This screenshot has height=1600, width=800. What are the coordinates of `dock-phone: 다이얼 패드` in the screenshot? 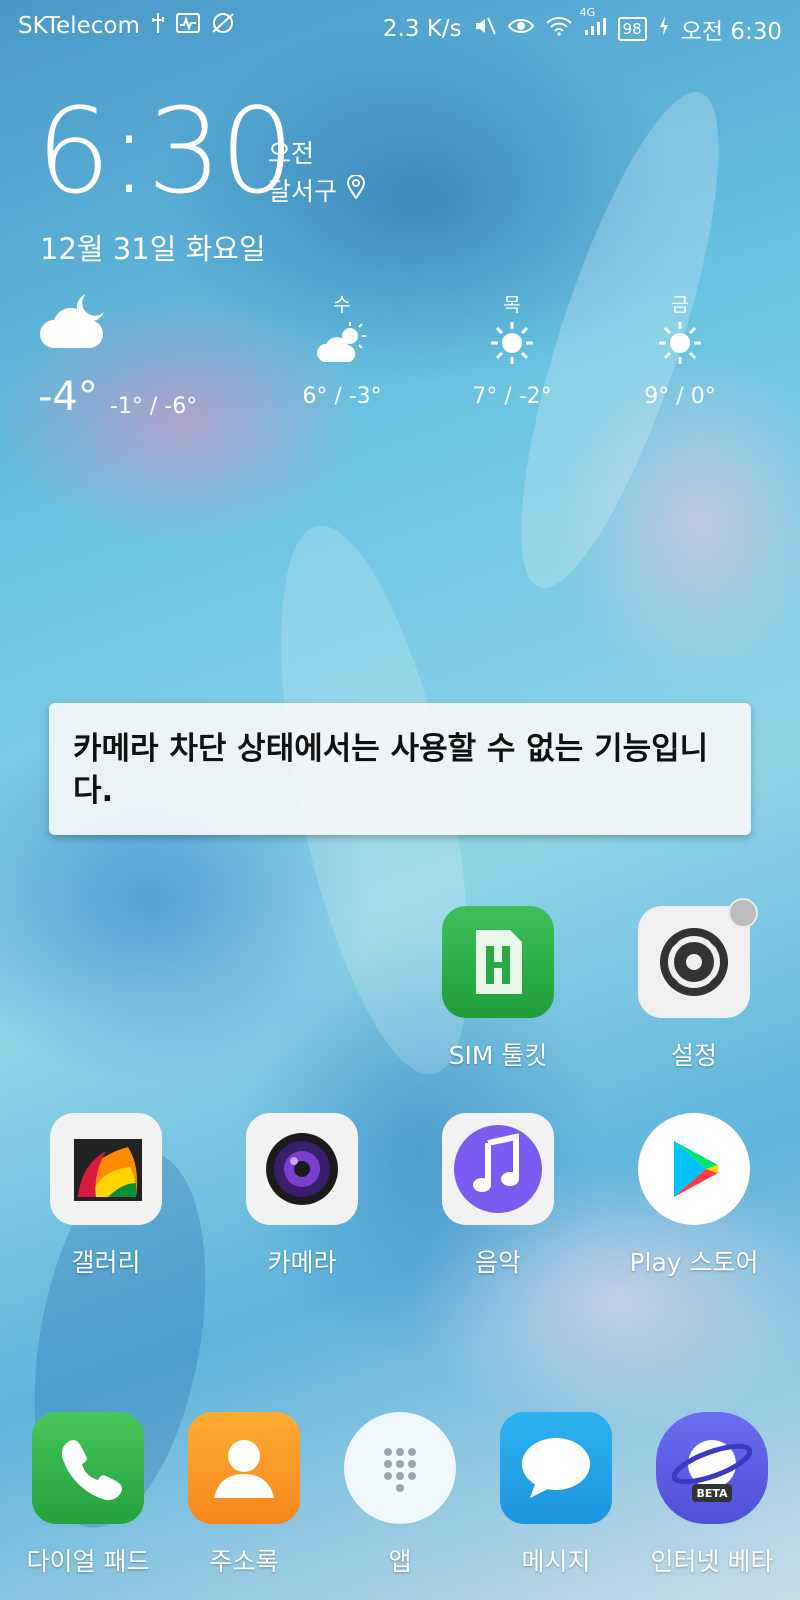 It's located at (88, 1495).